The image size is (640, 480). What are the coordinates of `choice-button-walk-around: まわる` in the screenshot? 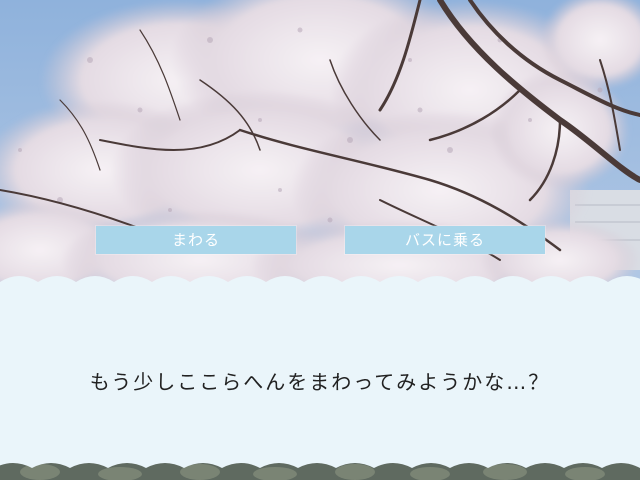 It's located at (196, 240).